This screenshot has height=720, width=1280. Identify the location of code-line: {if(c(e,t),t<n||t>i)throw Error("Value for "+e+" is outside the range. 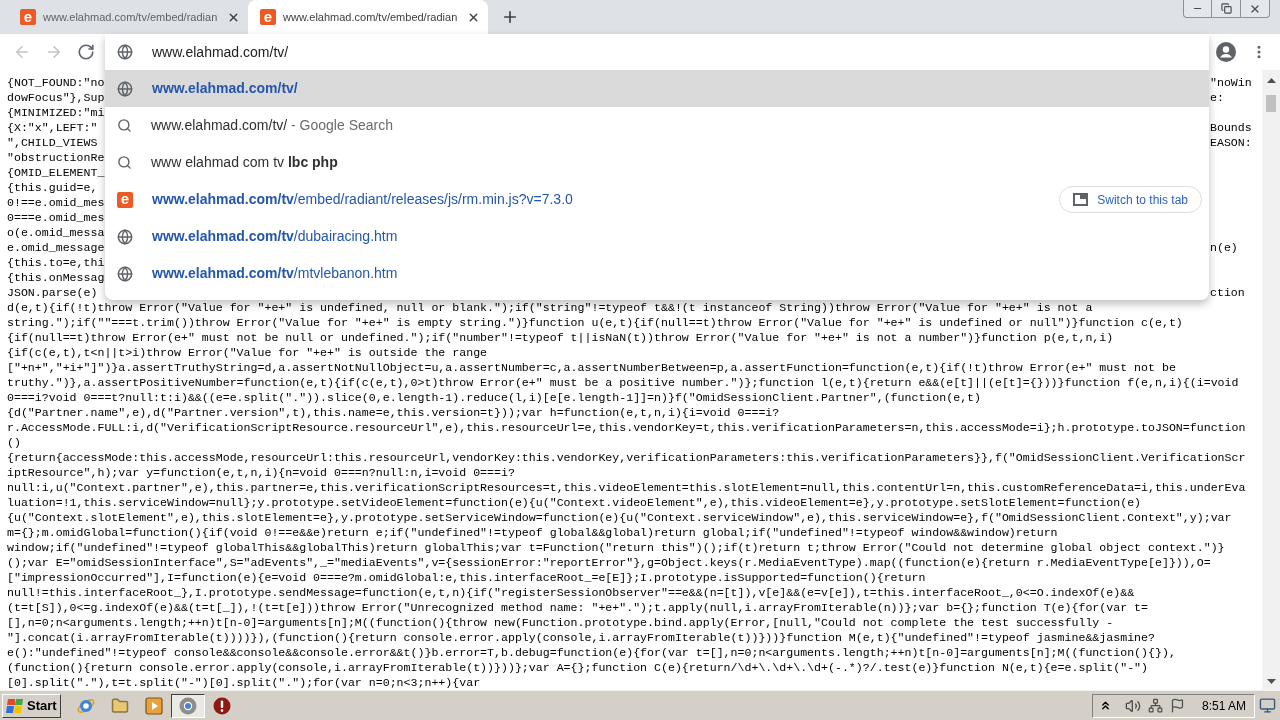
(247, 352).